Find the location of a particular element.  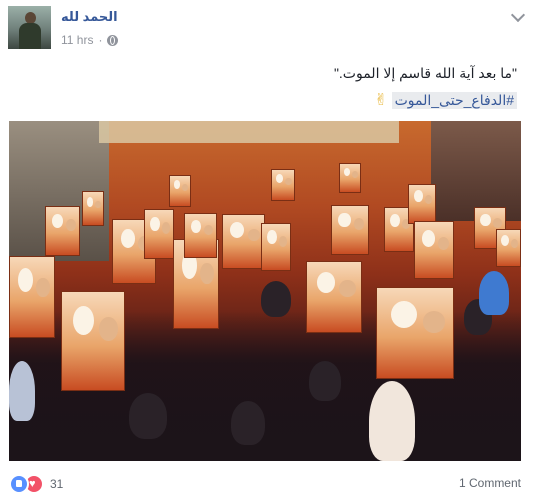

post-meta: 11 hrs · is located at coordinates (90, 40).